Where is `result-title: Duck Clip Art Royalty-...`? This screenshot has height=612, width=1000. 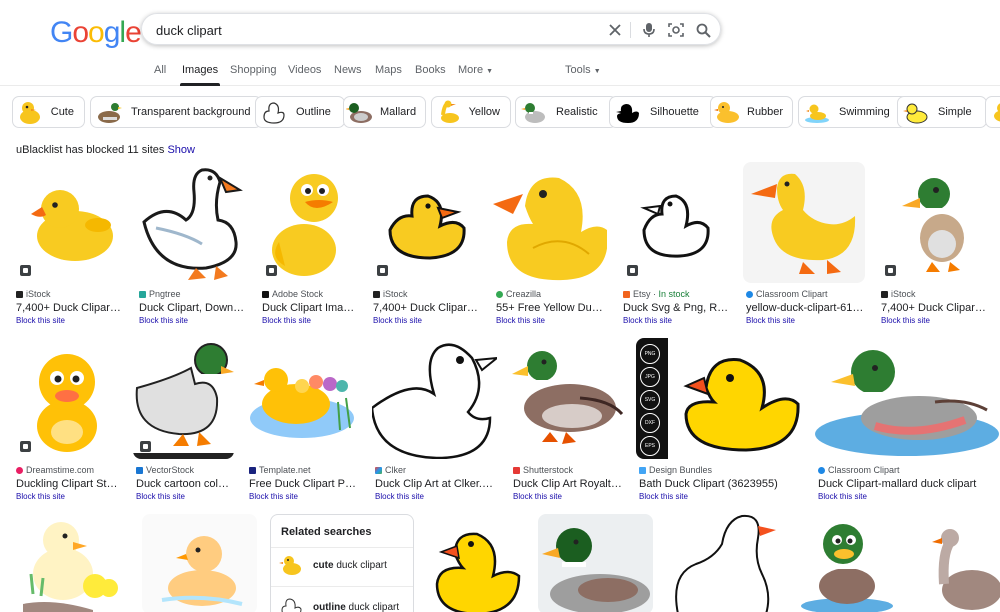
result-title: Duck Clip Art Royalty-... is located at coordinates (568, 484).